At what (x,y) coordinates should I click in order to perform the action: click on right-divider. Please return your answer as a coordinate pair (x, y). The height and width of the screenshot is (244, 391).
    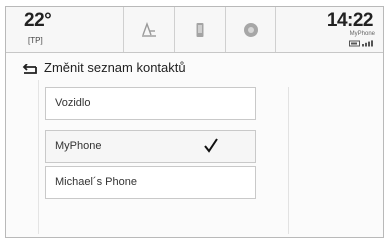
    Looking at the image, I should click on (288, 160).